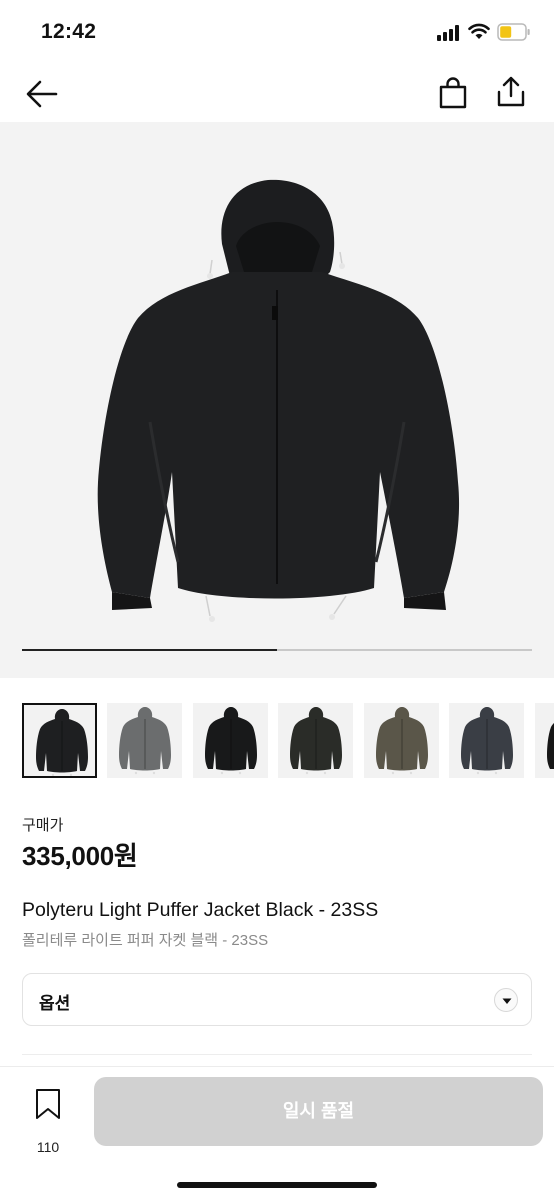 This screenshot has height=1200, width=554. I want to click on thumbnail-strip, so click(277, 742).